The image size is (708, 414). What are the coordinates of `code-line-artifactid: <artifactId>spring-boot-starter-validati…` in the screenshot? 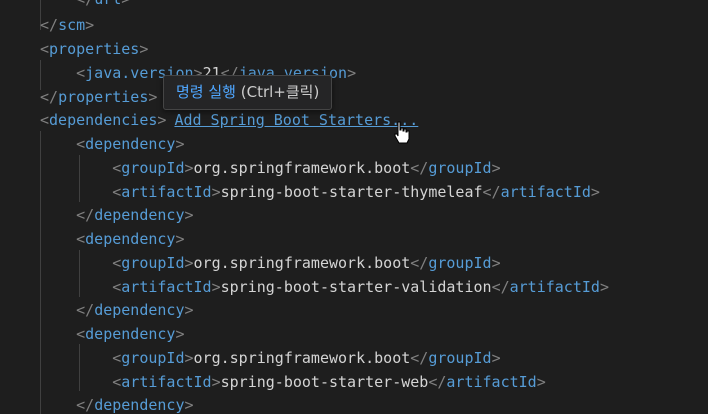 It's located at (360, 287).